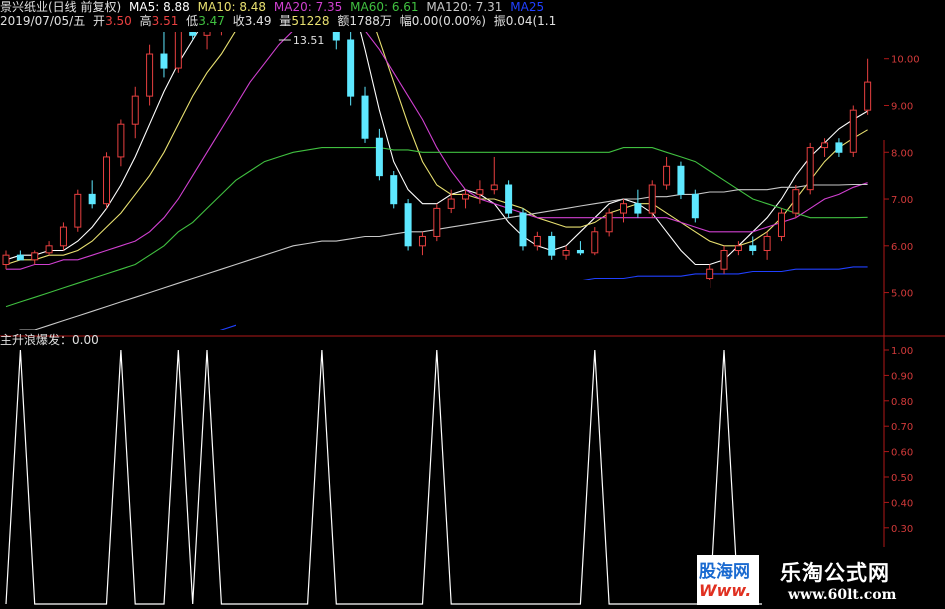  Describe the element at coordinates (725, 590) in the screenshot. I see `watermark-guhai-url: Www.` at that location.